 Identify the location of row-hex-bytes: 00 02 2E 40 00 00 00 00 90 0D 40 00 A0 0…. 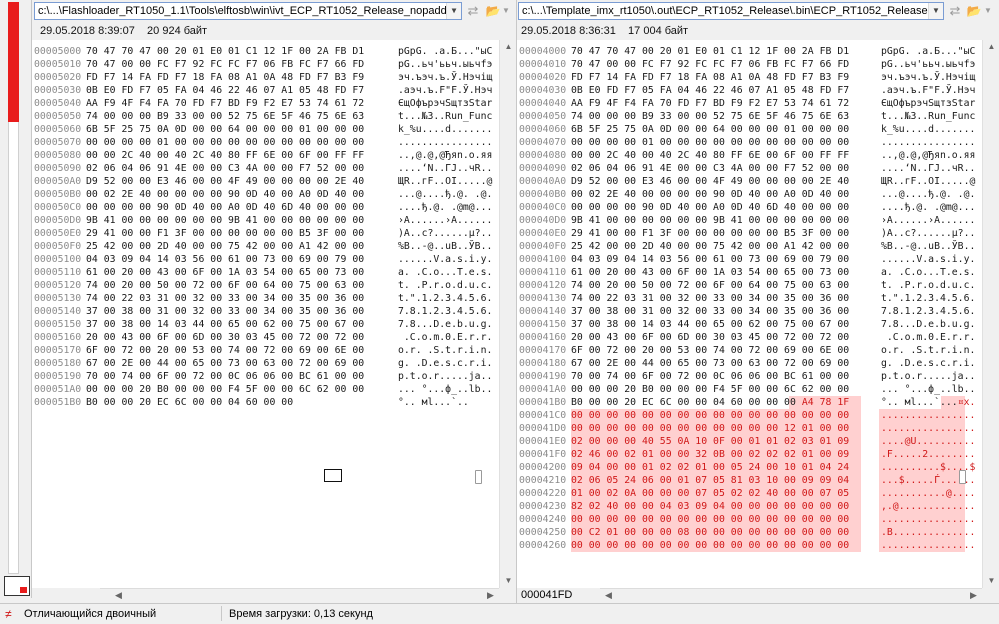
(710, 194).